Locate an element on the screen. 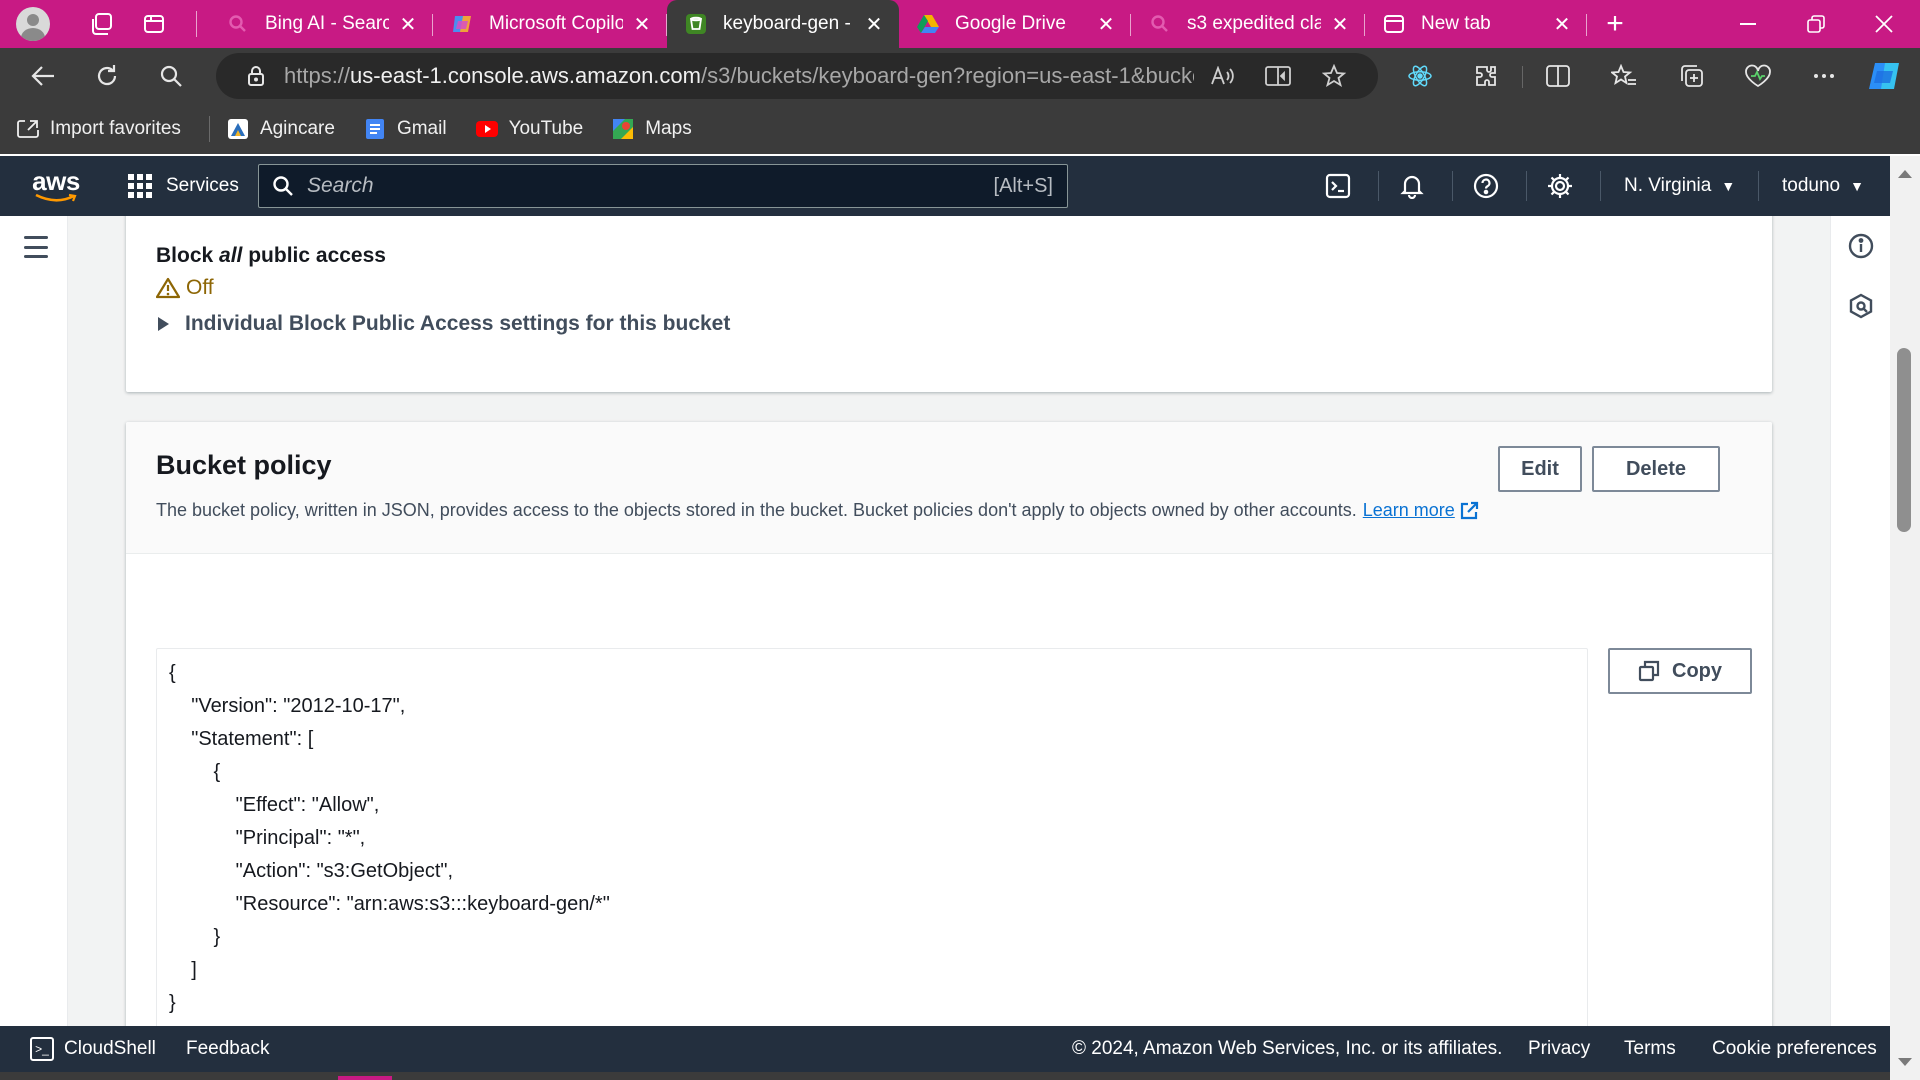 This screenshot has height=1080, width=1920. cloudshell-icon: >_ is located at coordinates (42, 1049).